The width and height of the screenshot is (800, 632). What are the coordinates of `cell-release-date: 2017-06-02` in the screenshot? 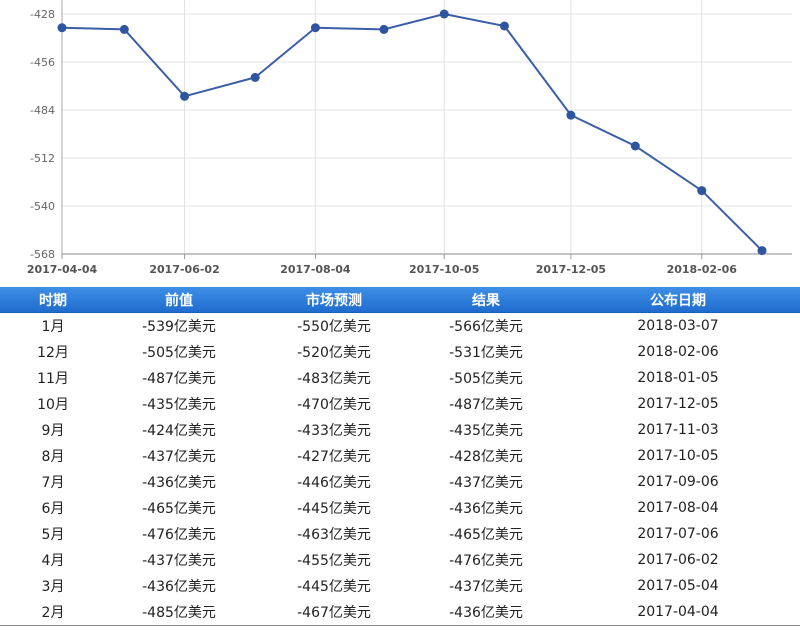 It's located at (678, 560).